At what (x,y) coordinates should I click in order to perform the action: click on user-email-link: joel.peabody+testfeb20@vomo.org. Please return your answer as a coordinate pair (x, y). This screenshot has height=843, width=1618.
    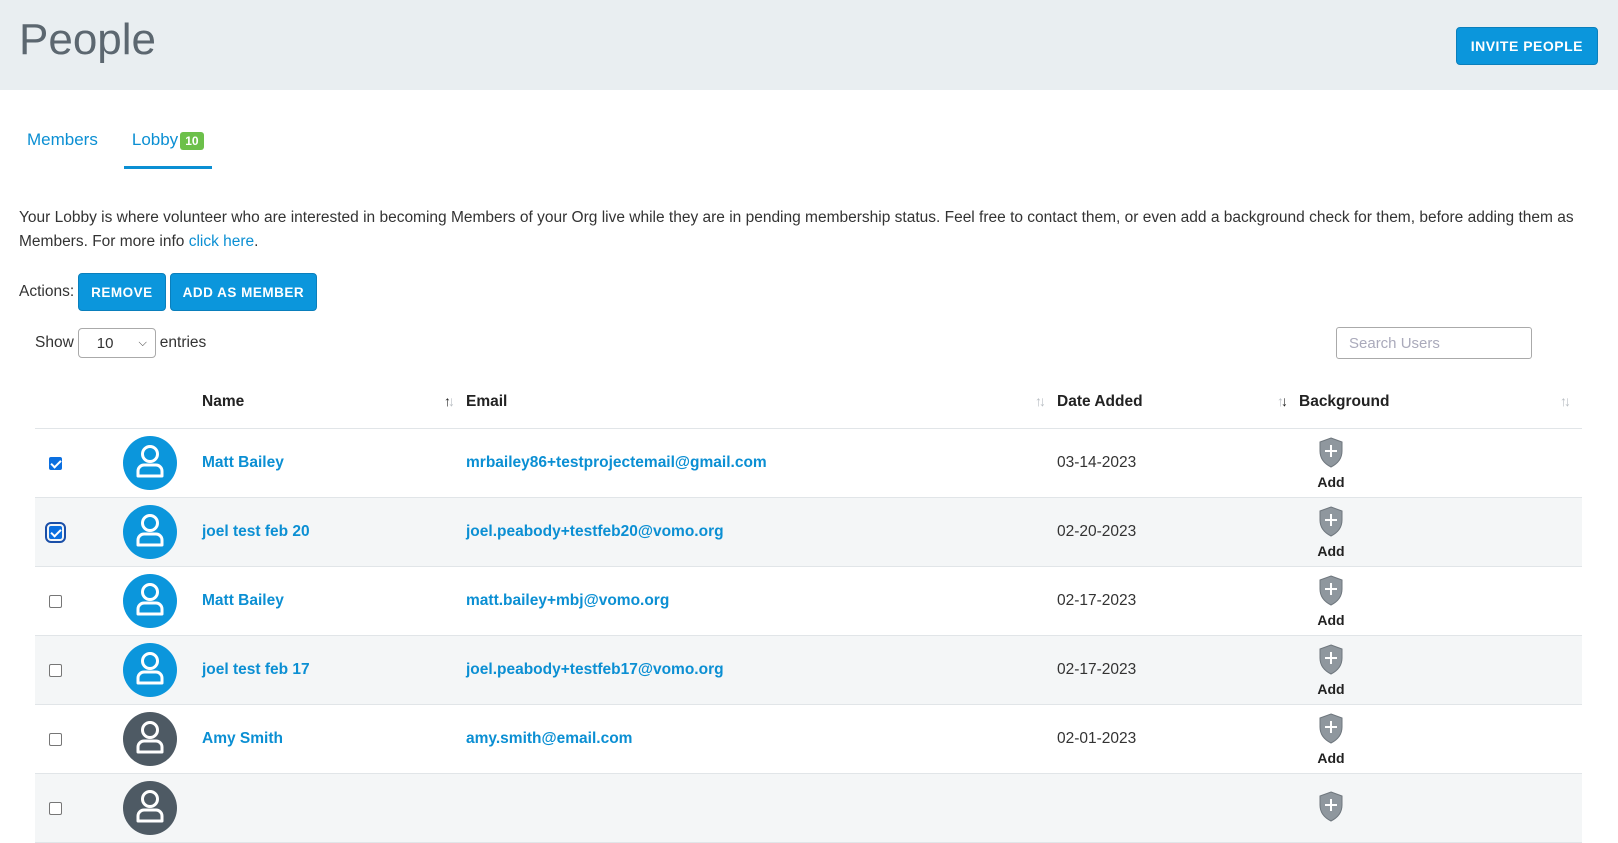
    Looking at the image, I should click on (595, 531).